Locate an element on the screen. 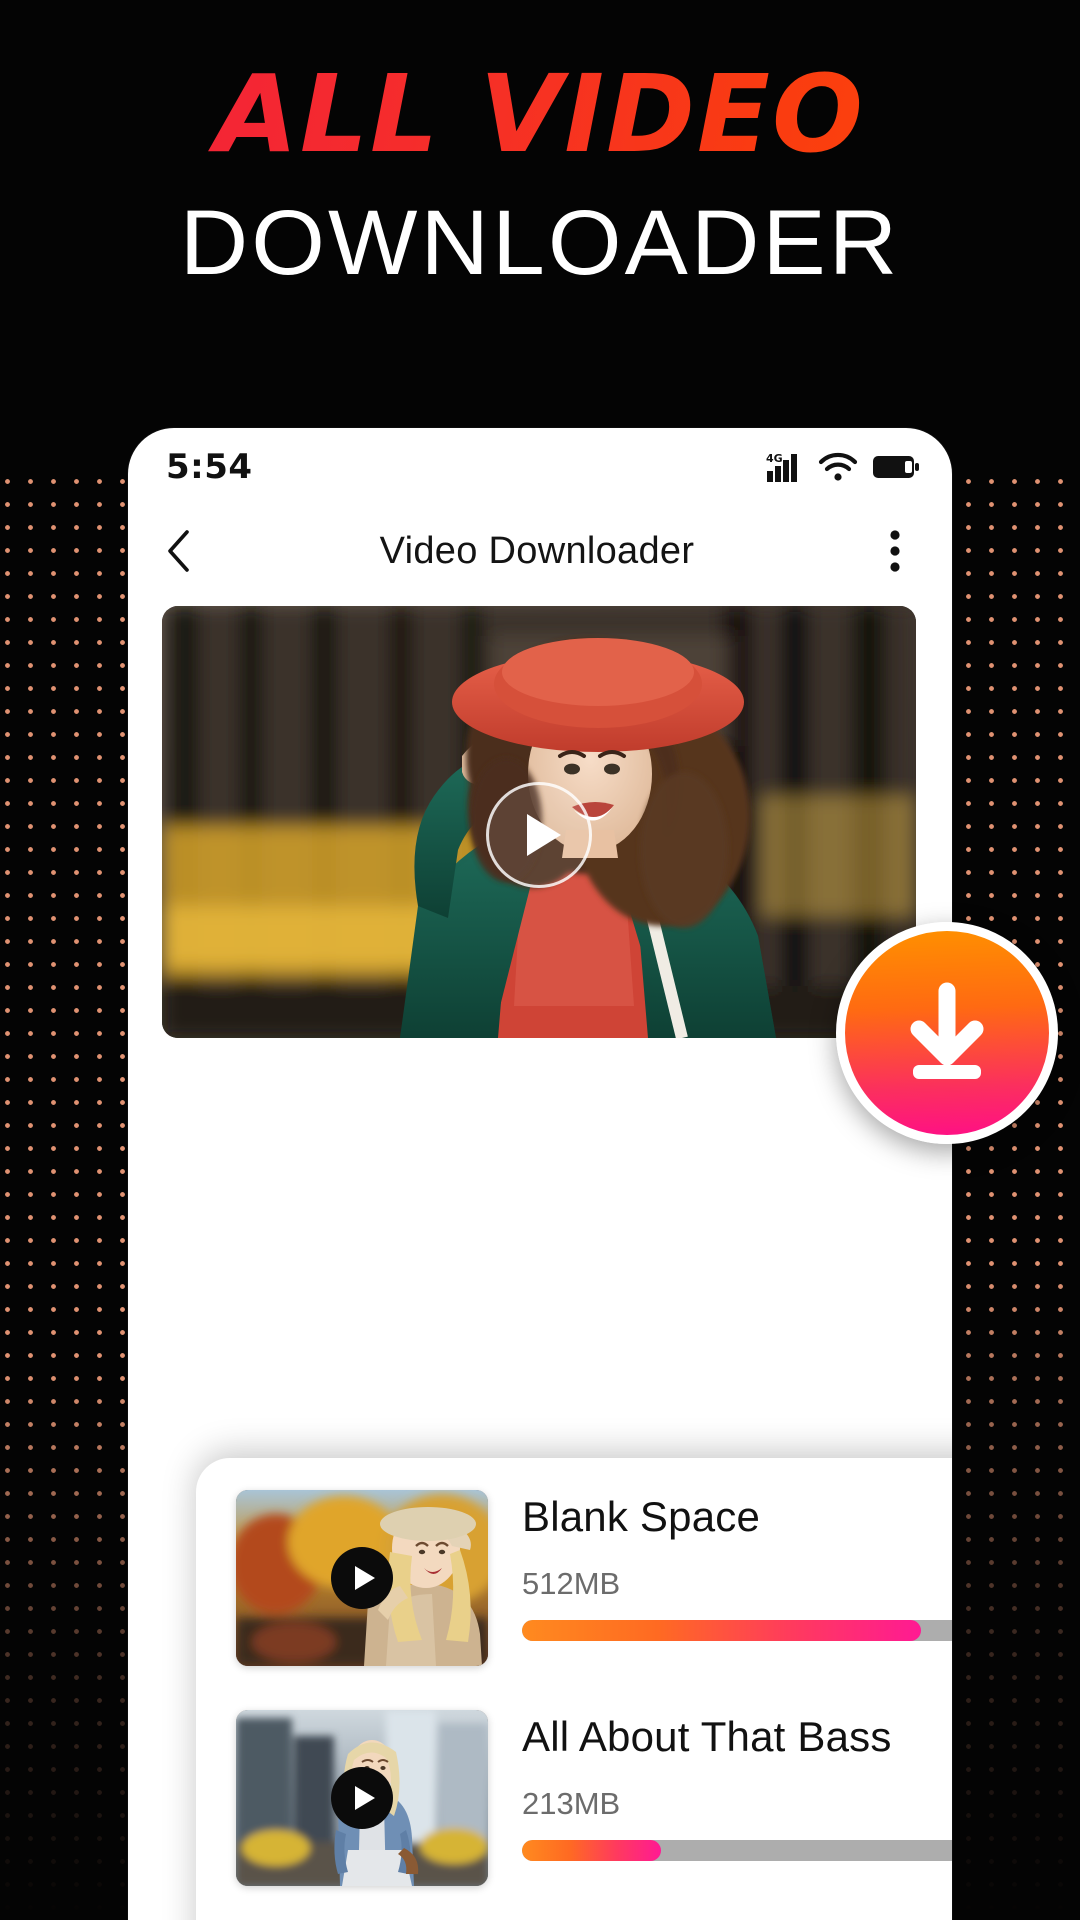  download-info: All About That Bass 213MB 24% is located at coordinates (737, 1786).